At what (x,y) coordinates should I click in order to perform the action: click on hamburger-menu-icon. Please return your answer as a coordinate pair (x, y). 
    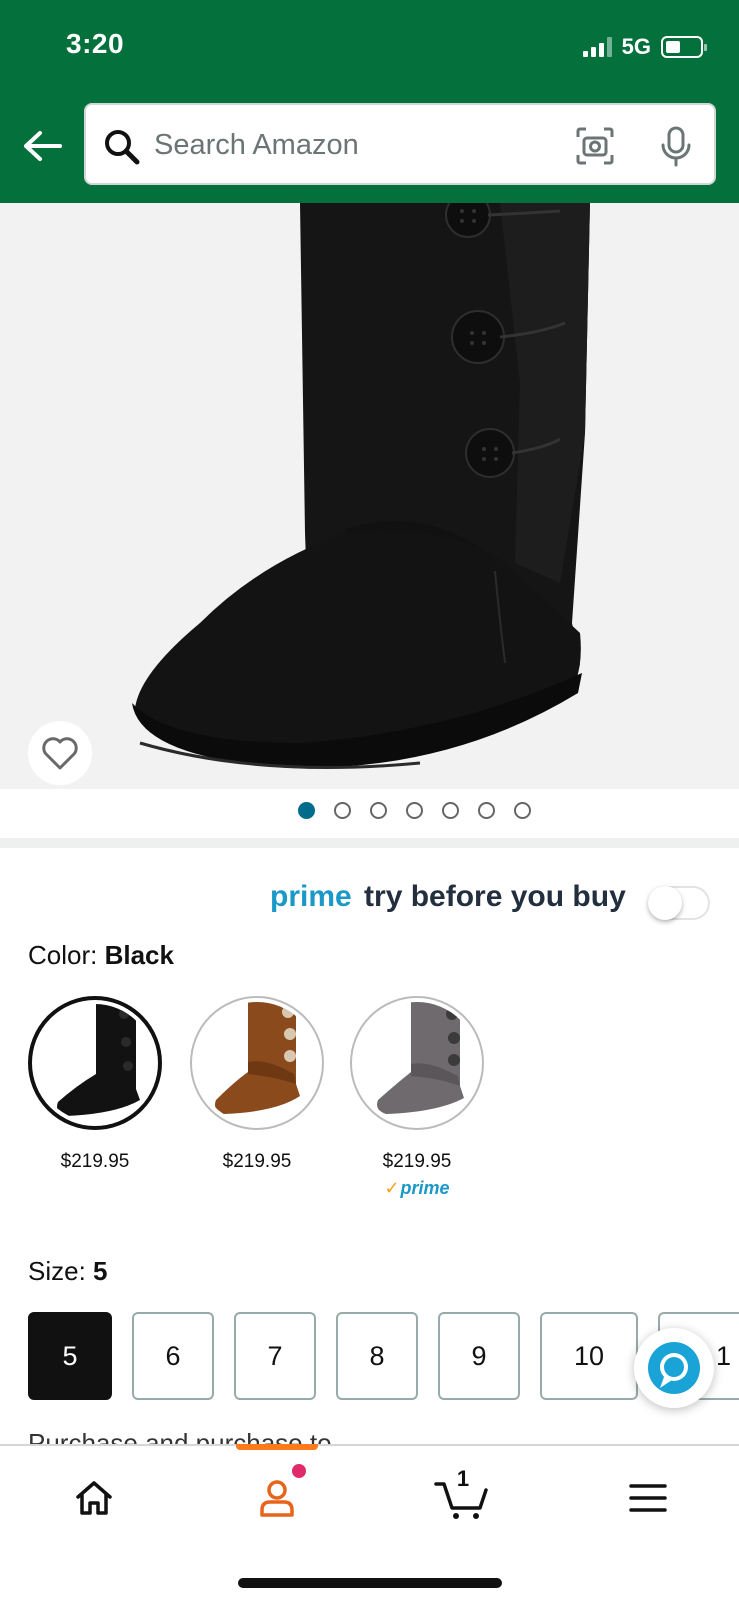
    Looking at the image, I should click on (648, 1498).